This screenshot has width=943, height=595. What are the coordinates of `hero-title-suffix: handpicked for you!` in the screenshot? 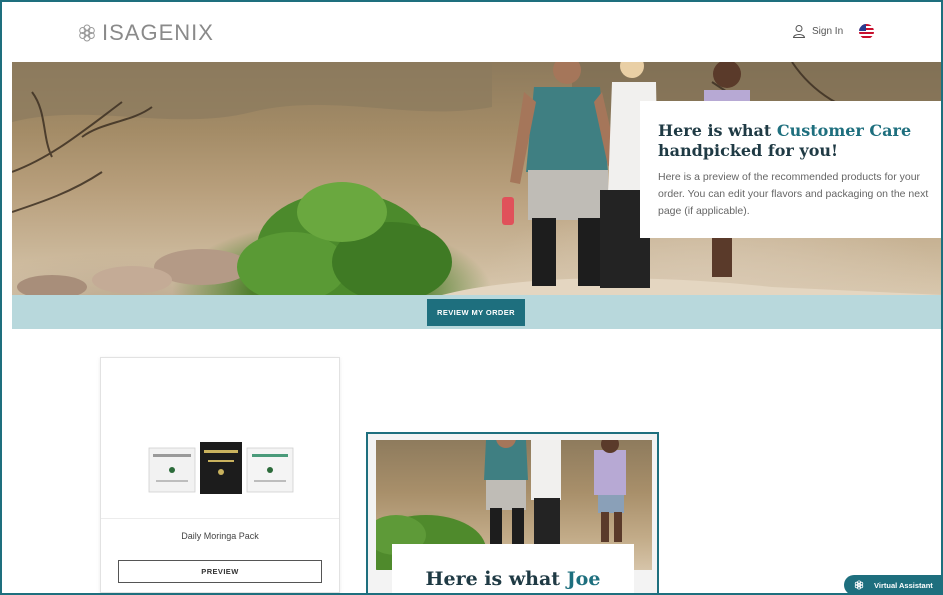 It's located at (748, 150).